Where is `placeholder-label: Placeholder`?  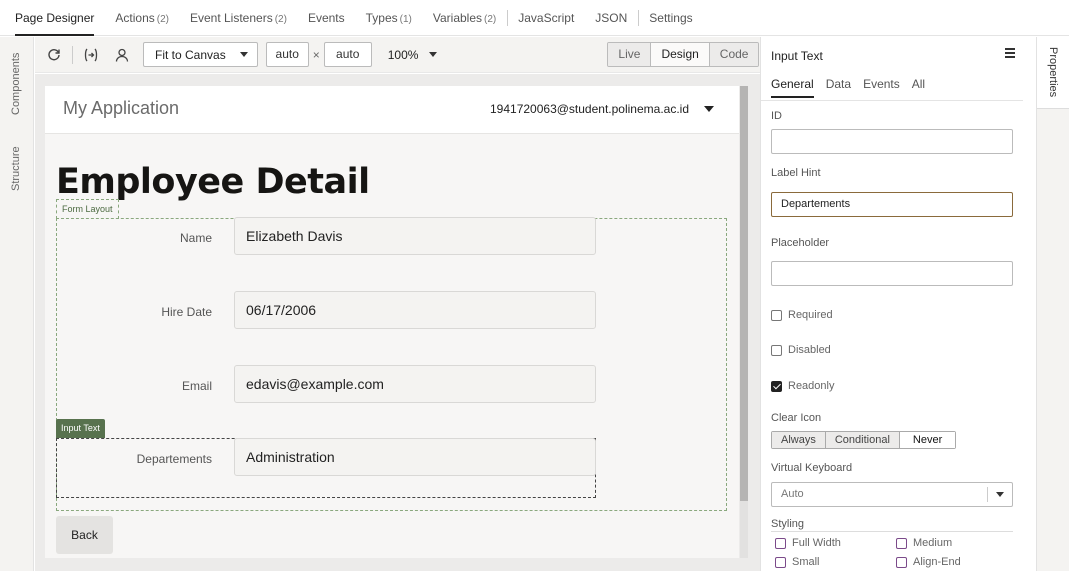
placeholder-label: Placeholder is located at coordinates (800, 243).